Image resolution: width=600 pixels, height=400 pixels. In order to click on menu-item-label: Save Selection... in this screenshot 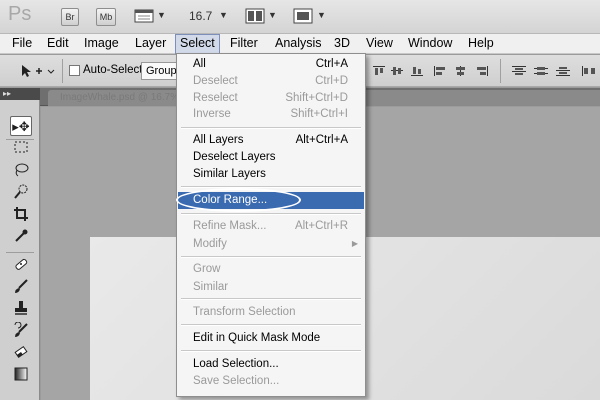, I will do `click(236, 381)`.